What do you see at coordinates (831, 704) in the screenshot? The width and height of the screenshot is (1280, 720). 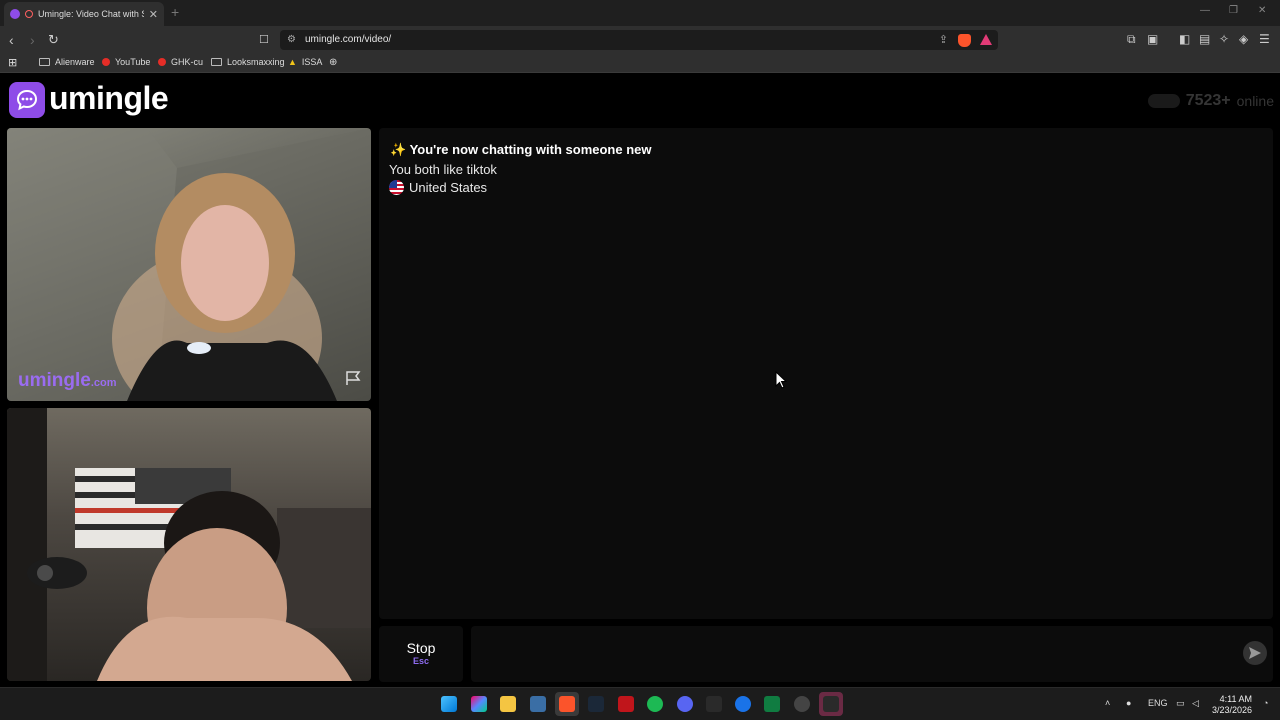 I see `epic-games-launcher-icon` at bounding box center [831, 704].